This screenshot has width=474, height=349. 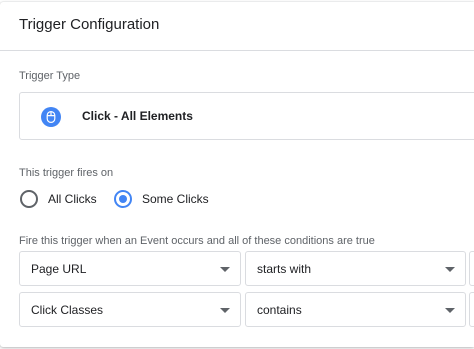 What do you see at coordinates (137, 116) in the screenshot?
I see `trigger-type-value: Click - All Elements` at bounding box center [137, 116].